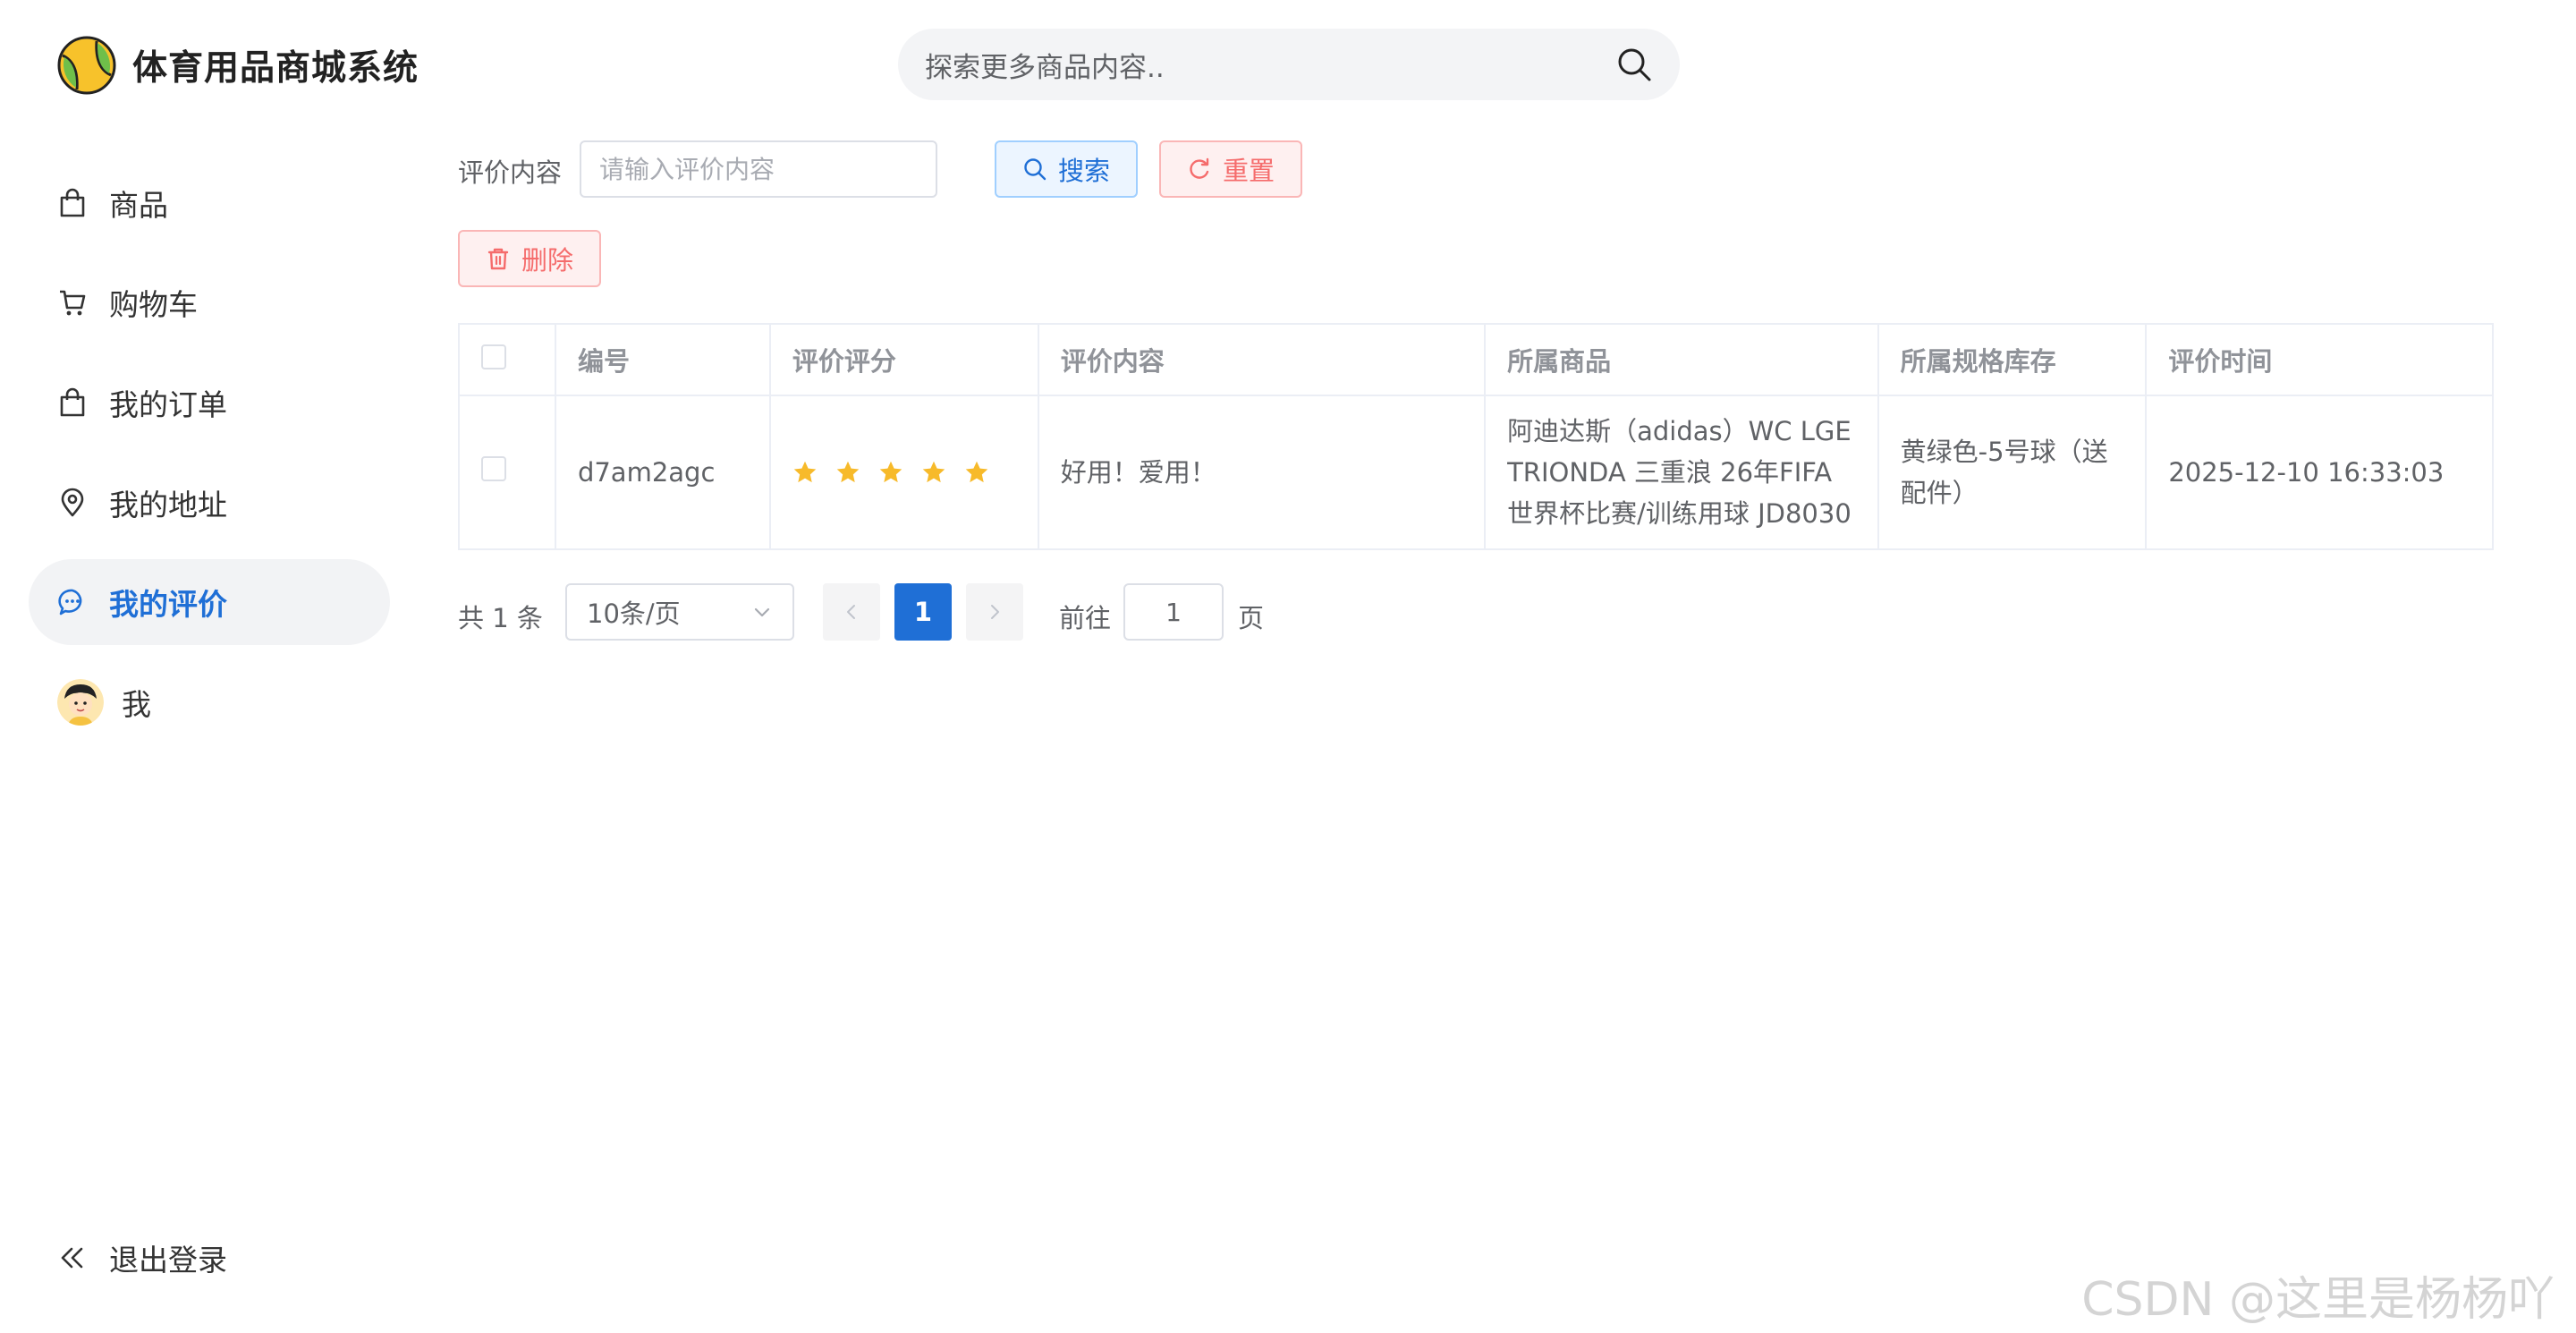 This screenshot has width=2576, height=1333. I want to click on review-rating, so click(903, 472).